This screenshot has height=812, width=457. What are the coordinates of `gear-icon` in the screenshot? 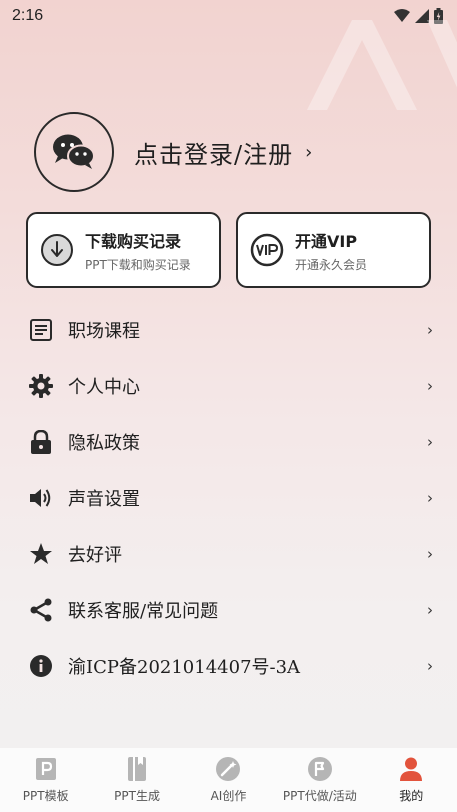 It's located at (41, 386).